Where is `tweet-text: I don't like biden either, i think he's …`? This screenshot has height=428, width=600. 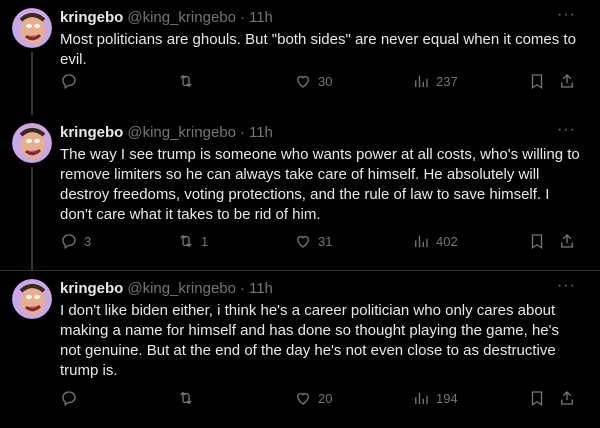
tweet-text: I don't like biden either, i think he's … is located at coordinates (310, 340).